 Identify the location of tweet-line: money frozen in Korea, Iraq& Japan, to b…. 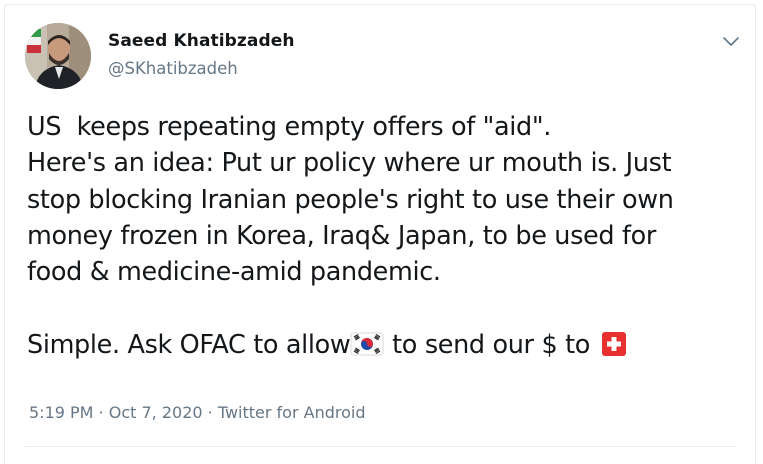
(342, 235).